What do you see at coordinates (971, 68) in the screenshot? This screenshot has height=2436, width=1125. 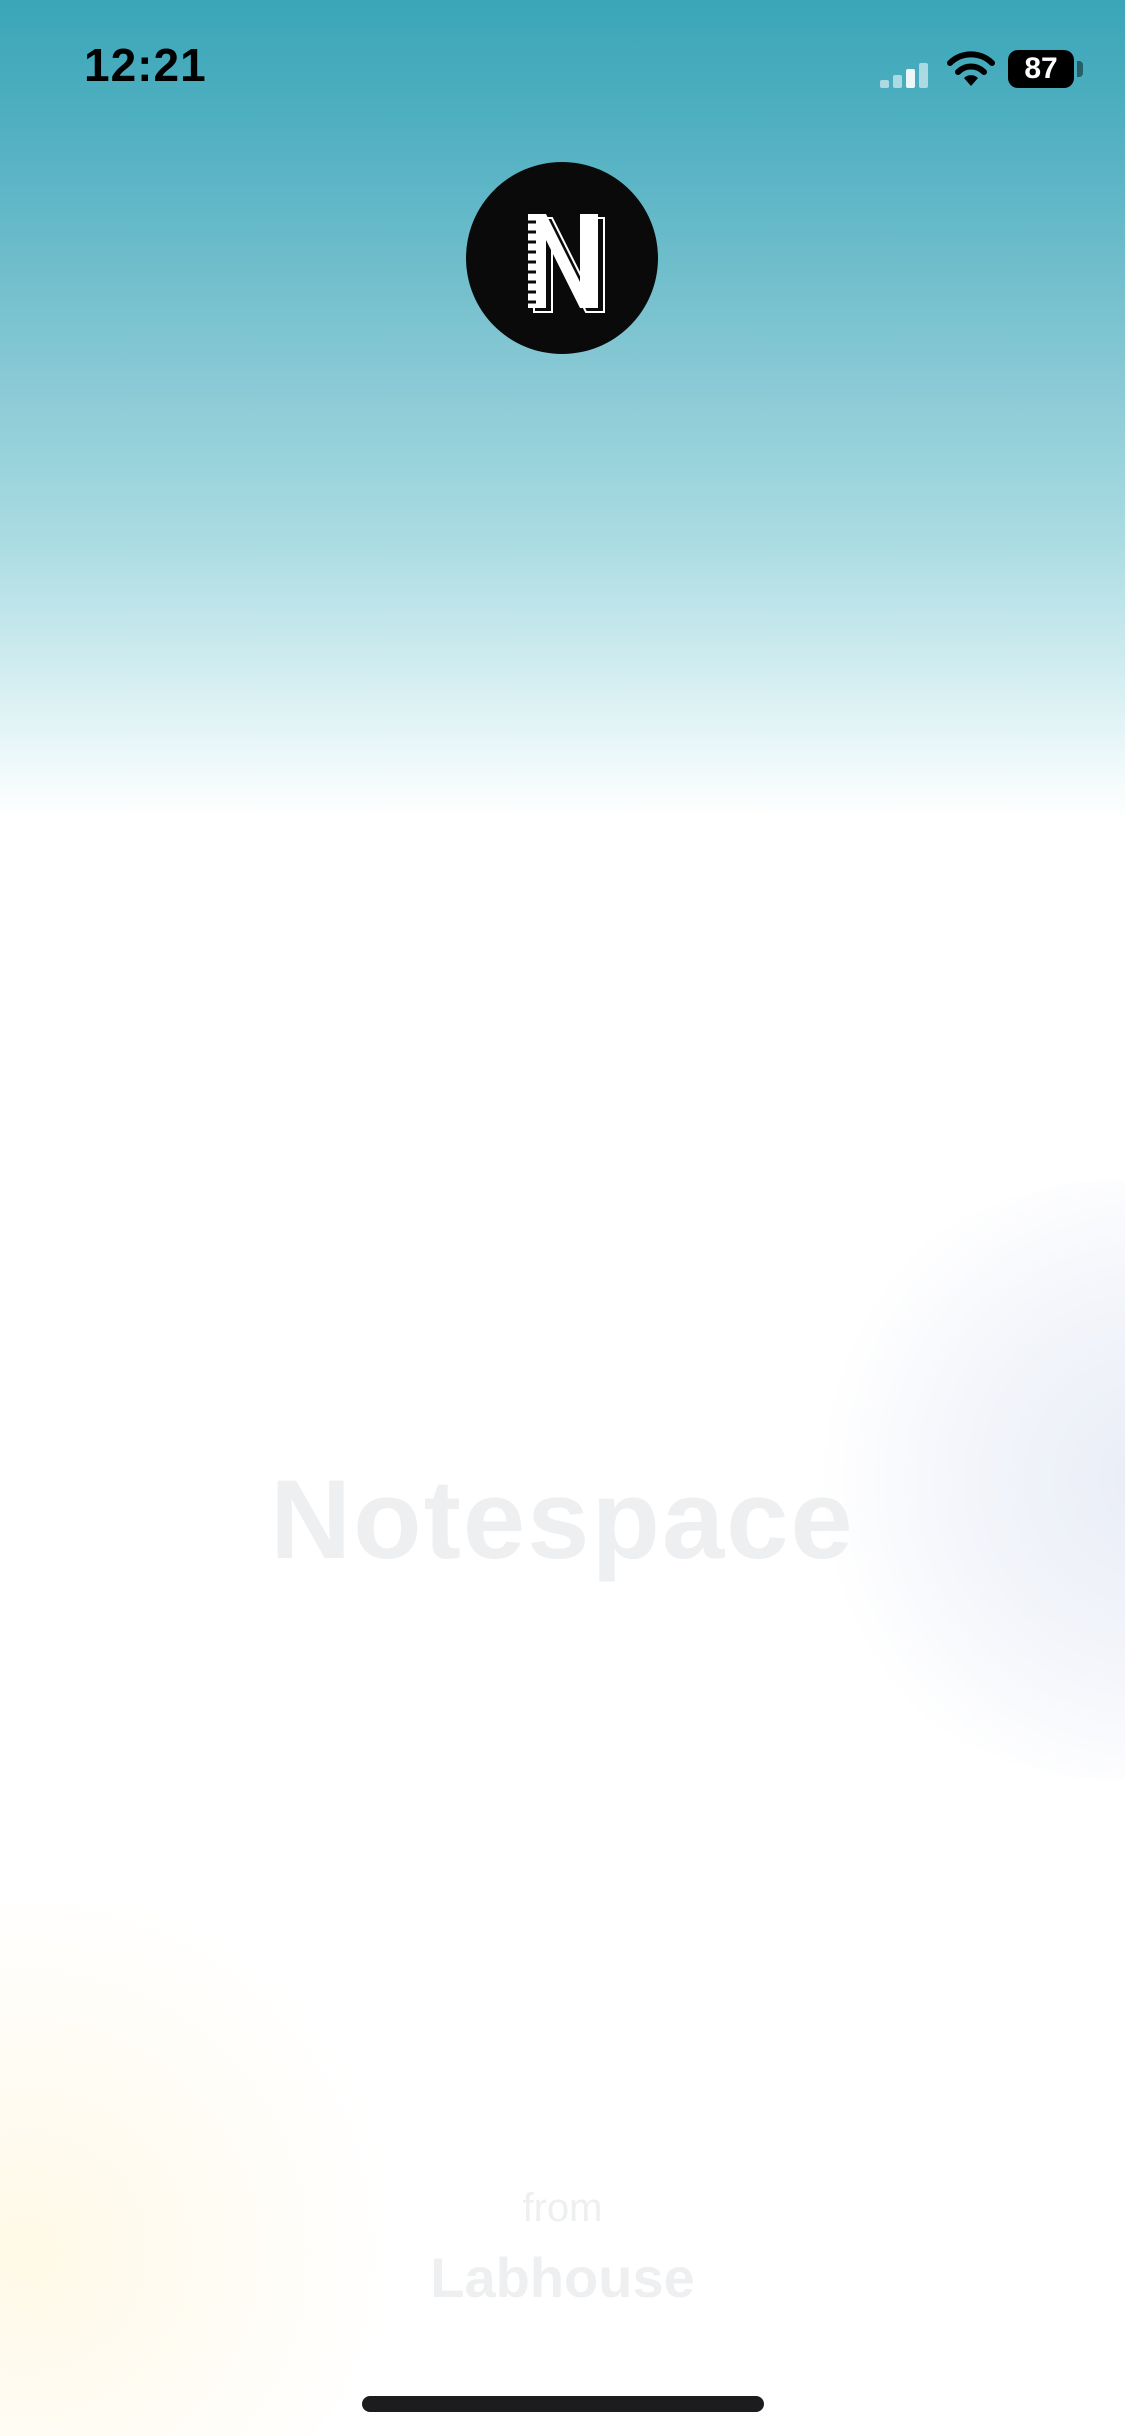 I see `wifi-icon` at bounding box center [971, 68].